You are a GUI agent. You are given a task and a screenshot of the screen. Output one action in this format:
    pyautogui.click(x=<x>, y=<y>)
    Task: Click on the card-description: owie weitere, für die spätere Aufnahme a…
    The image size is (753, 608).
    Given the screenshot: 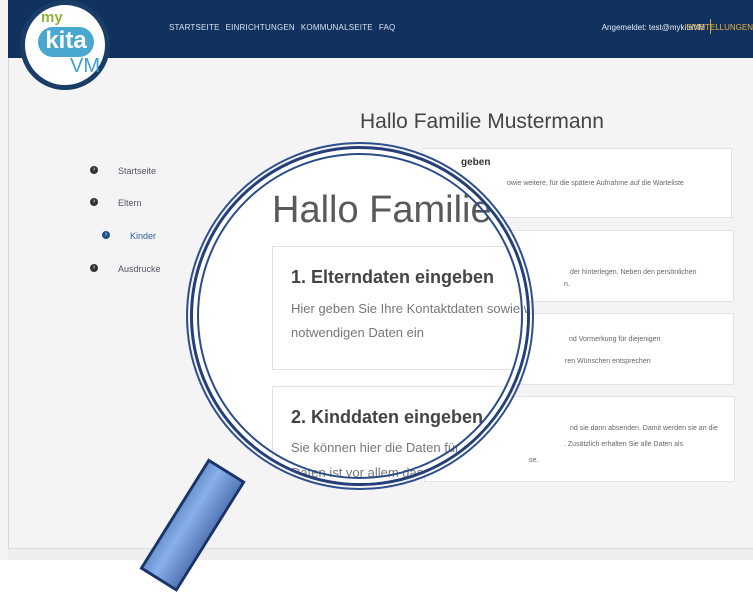 What is the action you would take?
    pyautogui.click(x=595, y=183)
    